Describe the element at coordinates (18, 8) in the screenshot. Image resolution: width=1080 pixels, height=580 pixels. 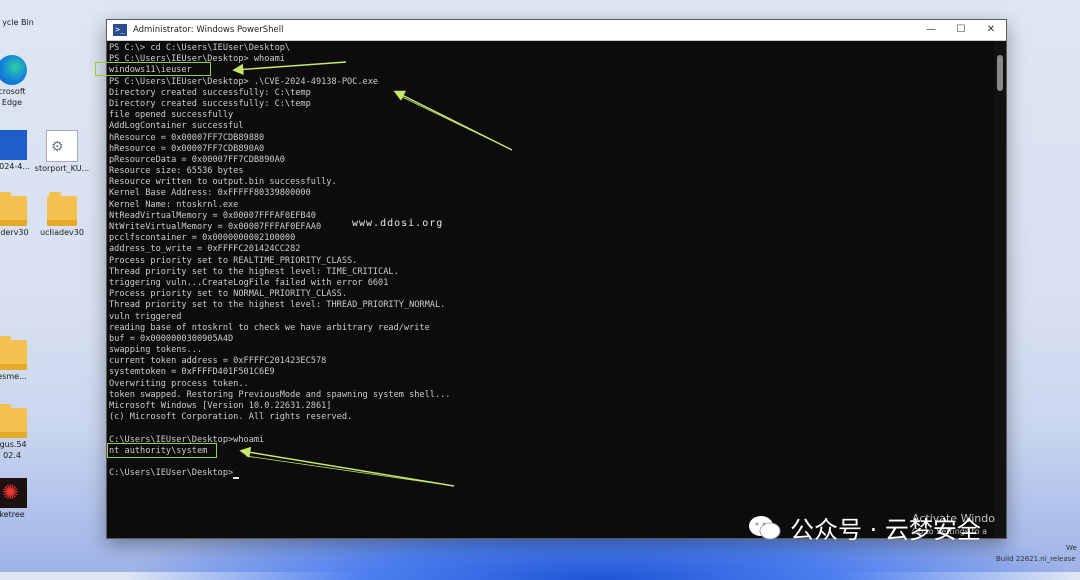
I see `recycle-bin-icon` at that location.